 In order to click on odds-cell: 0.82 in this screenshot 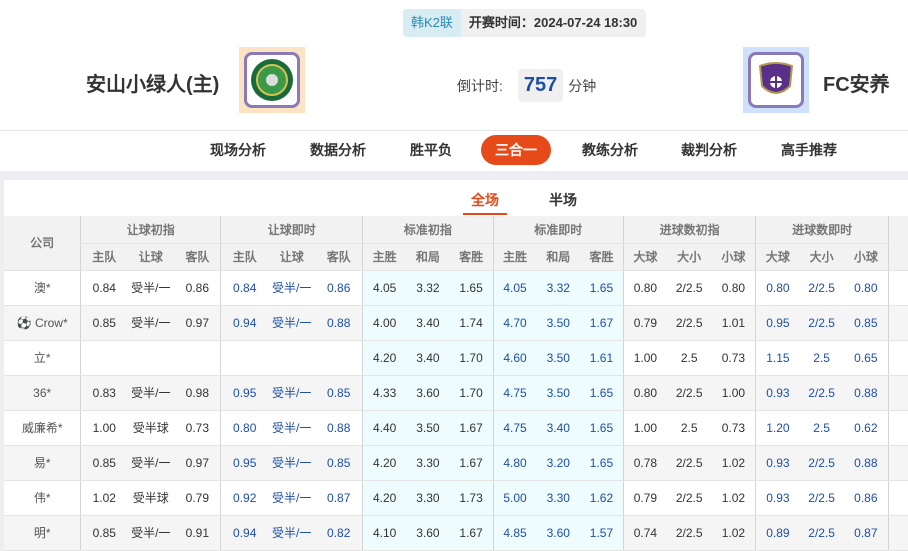, I will do `click(339, 533)`.